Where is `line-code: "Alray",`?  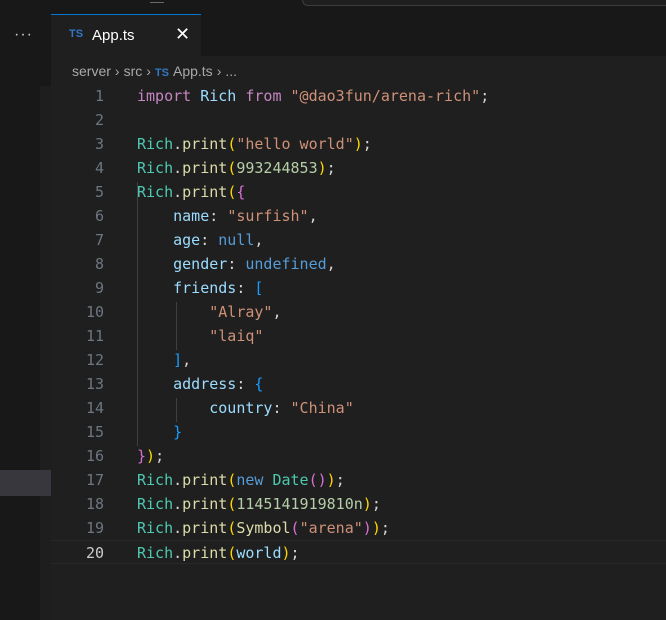
line-code: "Alray", is located at coordinates (209, 312).